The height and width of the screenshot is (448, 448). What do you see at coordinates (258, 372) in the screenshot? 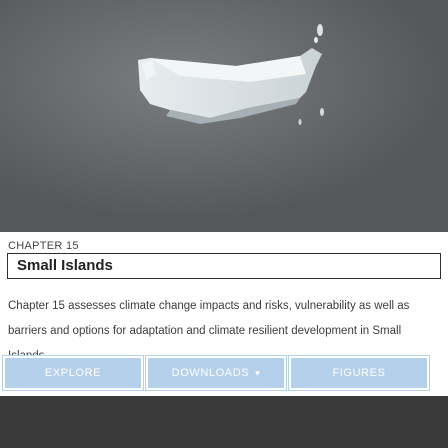
I see `chevron-down-icon: ▾` at bounding box center [258, 372].